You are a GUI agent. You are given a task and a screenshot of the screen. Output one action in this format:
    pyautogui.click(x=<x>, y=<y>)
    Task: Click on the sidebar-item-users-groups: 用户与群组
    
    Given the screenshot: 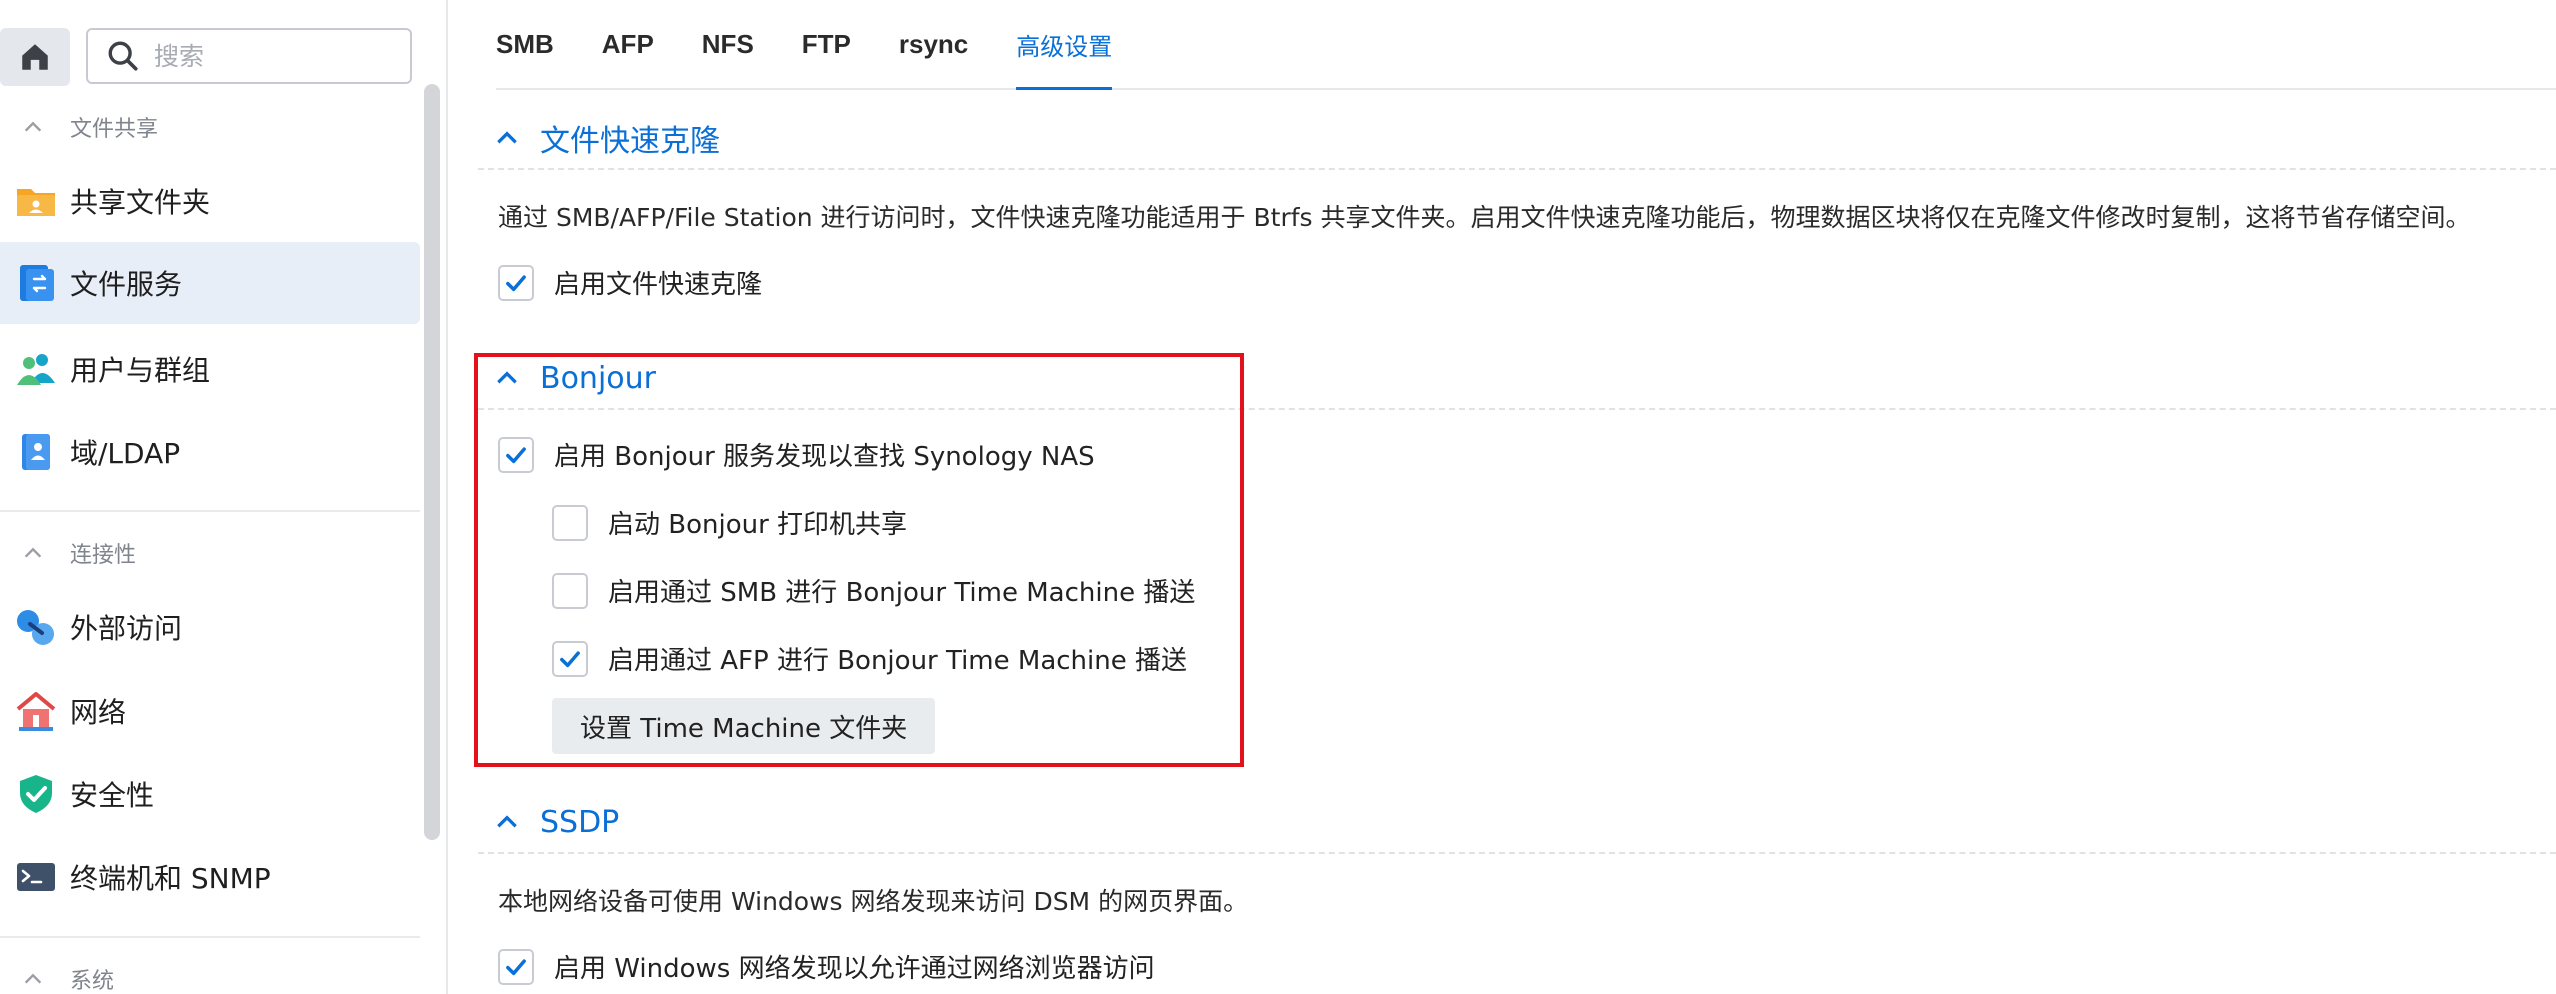 What is the action you would take?
    pyautogui.click(x=210, y=369)
    